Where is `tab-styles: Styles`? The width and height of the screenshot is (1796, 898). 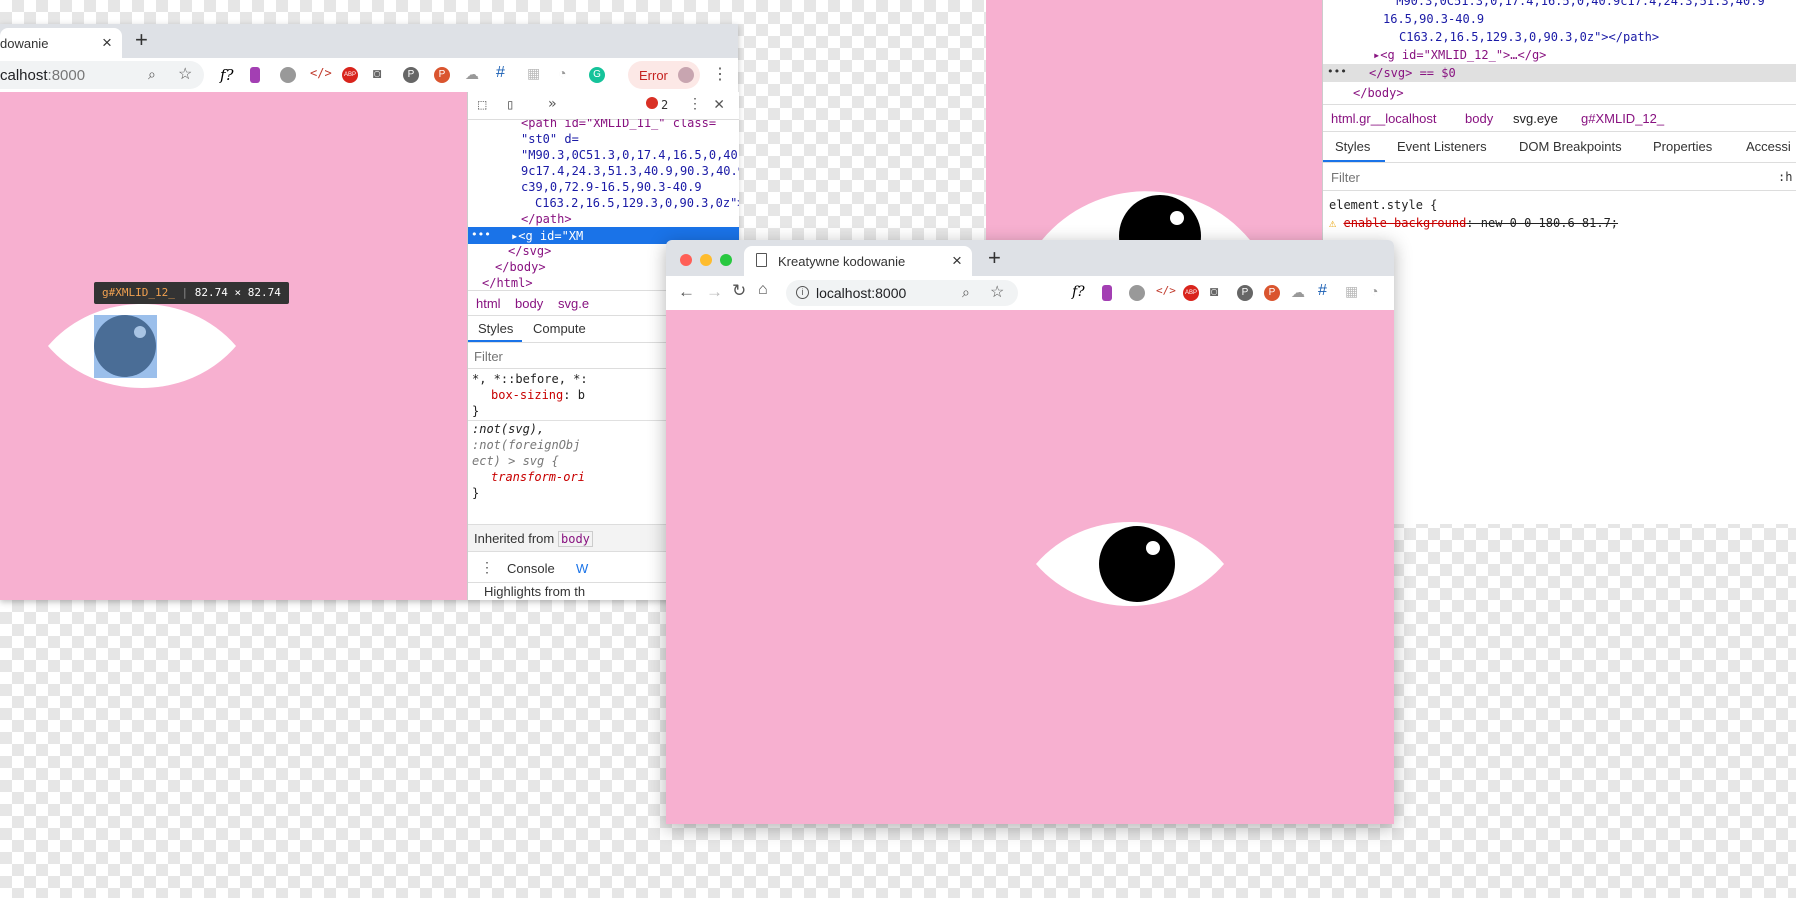
tab-styles: Styles is located at coordinates (495, 328).